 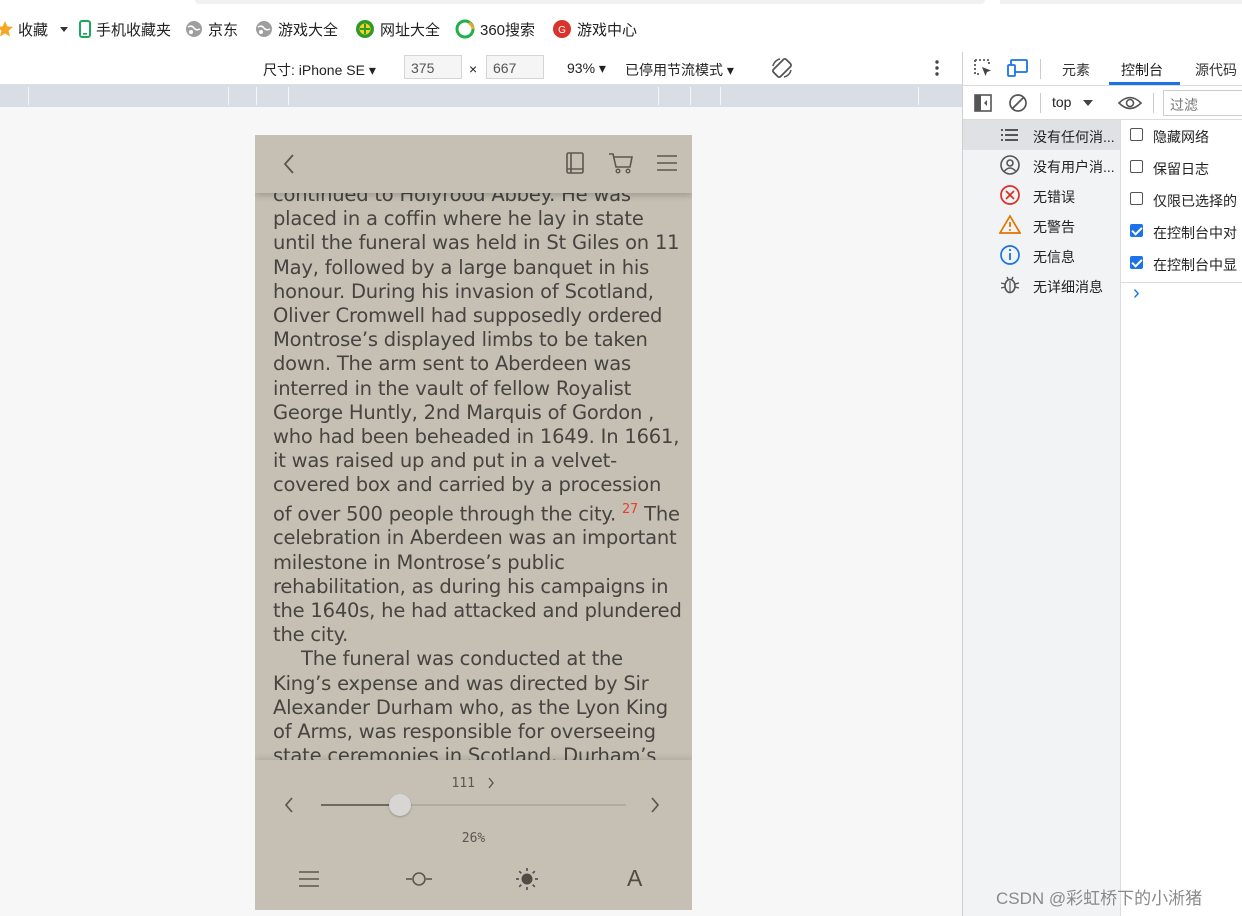 I want to click on bookmarks-bar: 收藏 手机收藏夹 京东 游戏大全 网址大全 360搜索 G 游戏中心, so click(x=621, y=26).